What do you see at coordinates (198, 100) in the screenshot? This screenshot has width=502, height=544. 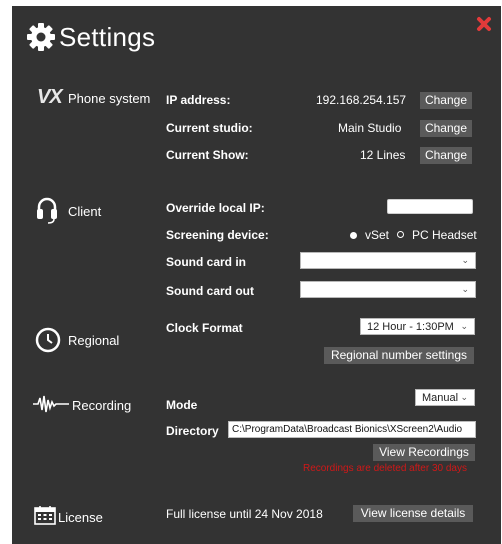 I see `ip-address-label: IP address:` at bounding box center [198, 100].